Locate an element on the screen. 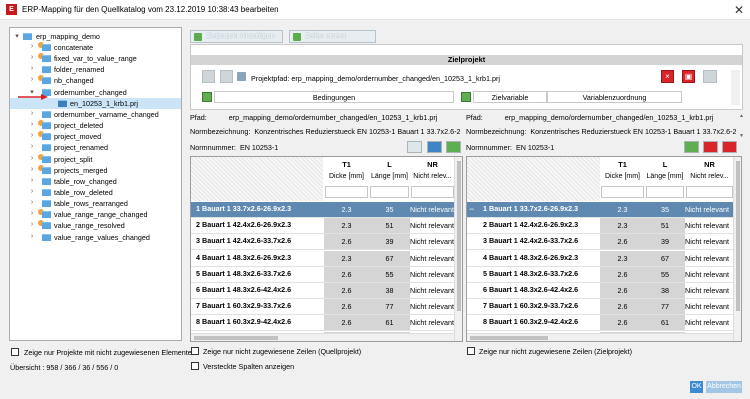 The width and height of the screenshot is (750, 399). add-target-project-button: Zielprojekt hinzufügen is located at coordinates (236, 36).